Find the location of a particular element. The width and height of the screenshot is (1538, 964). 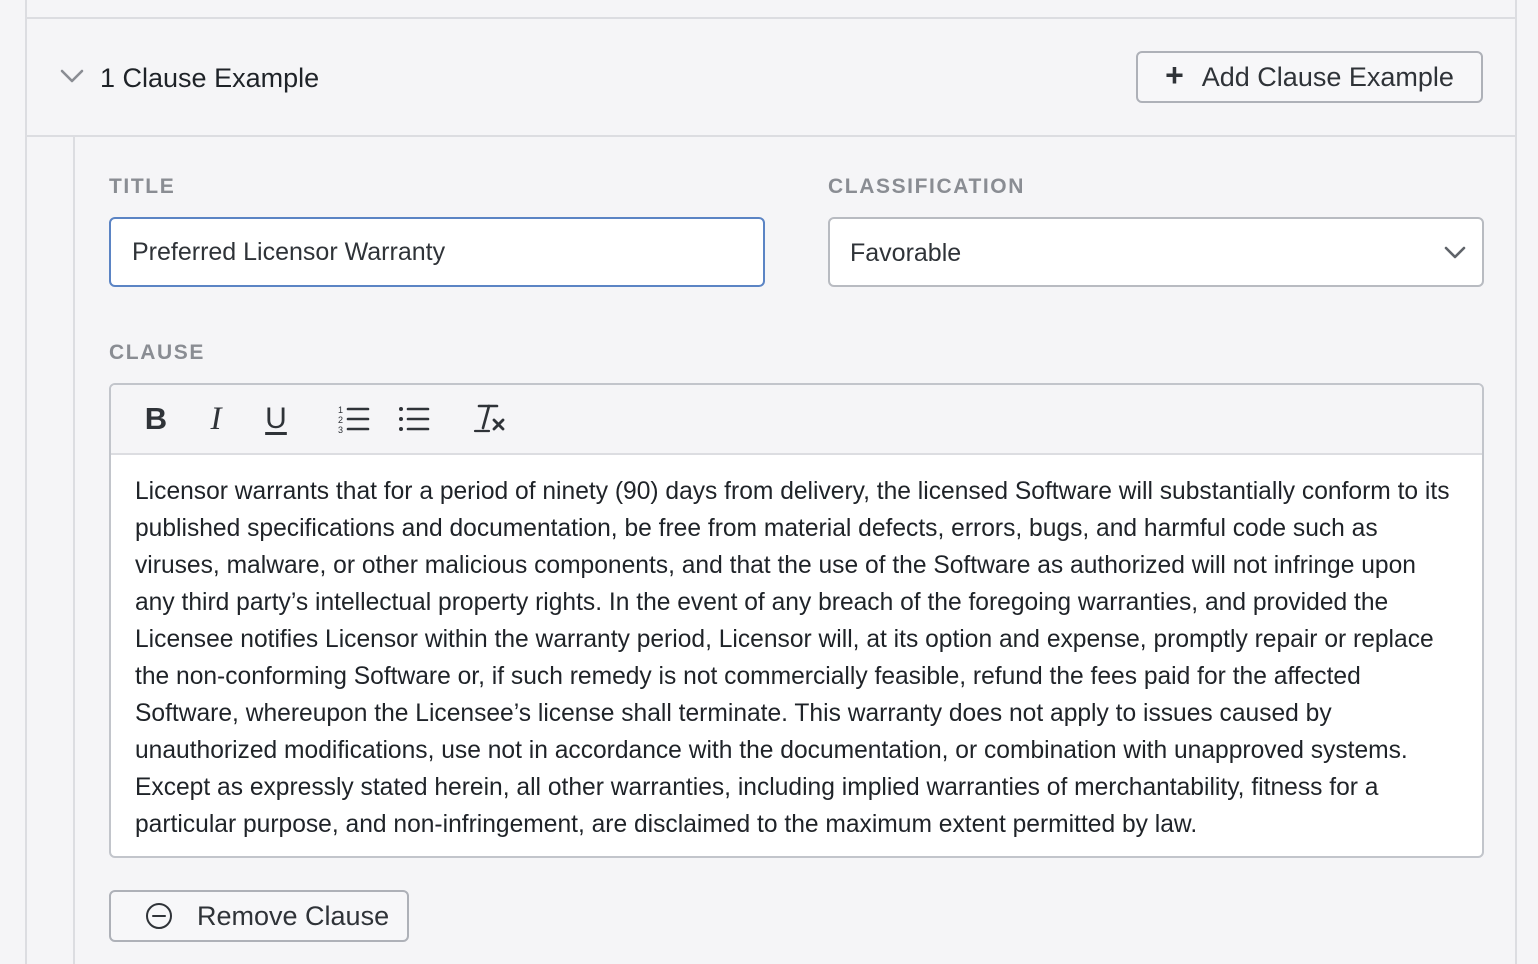

clear-formatting-icon is located at coordinates (489, 418).